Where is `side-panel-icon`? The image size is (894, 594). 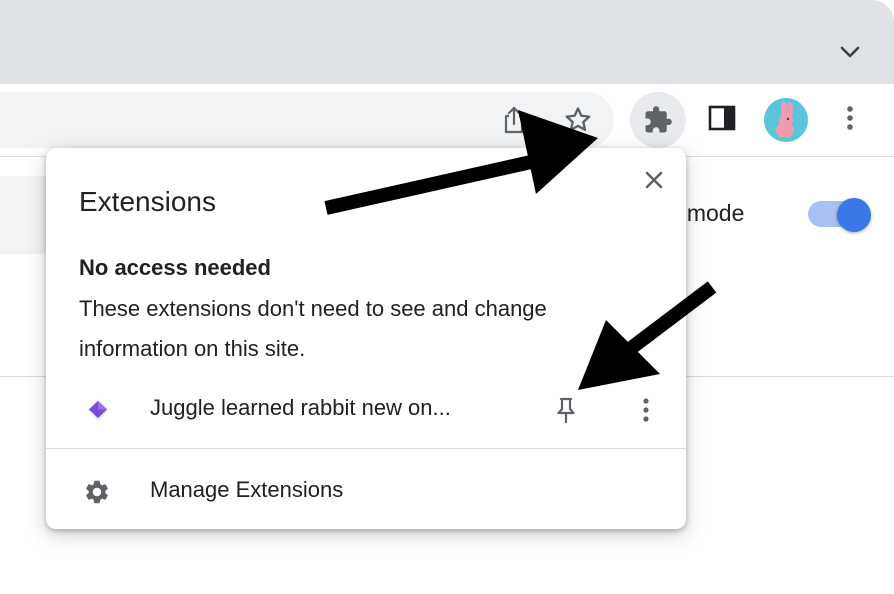
side-panel-icon is located at coordinates (722, 118).